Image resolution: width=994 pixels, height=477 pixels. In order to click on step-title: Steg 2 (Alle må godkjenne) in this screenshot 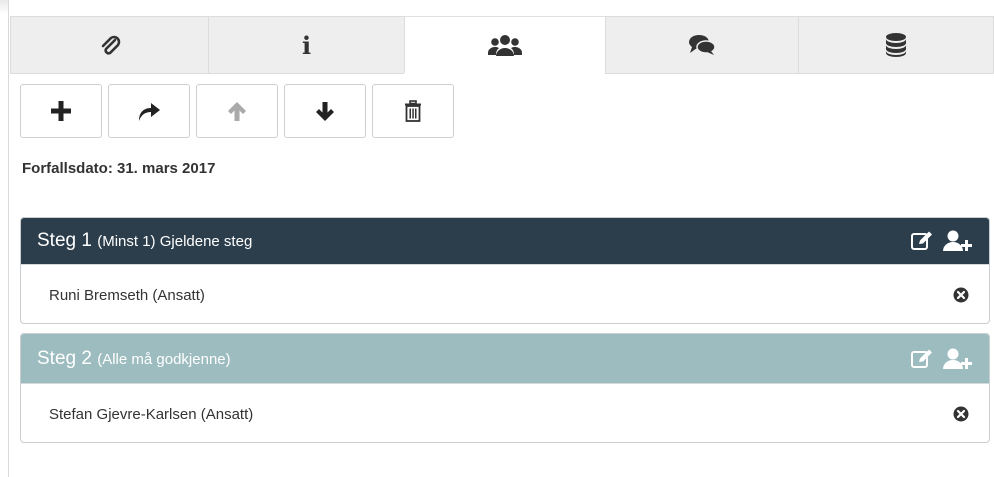, I will do `click(134, 359)`.